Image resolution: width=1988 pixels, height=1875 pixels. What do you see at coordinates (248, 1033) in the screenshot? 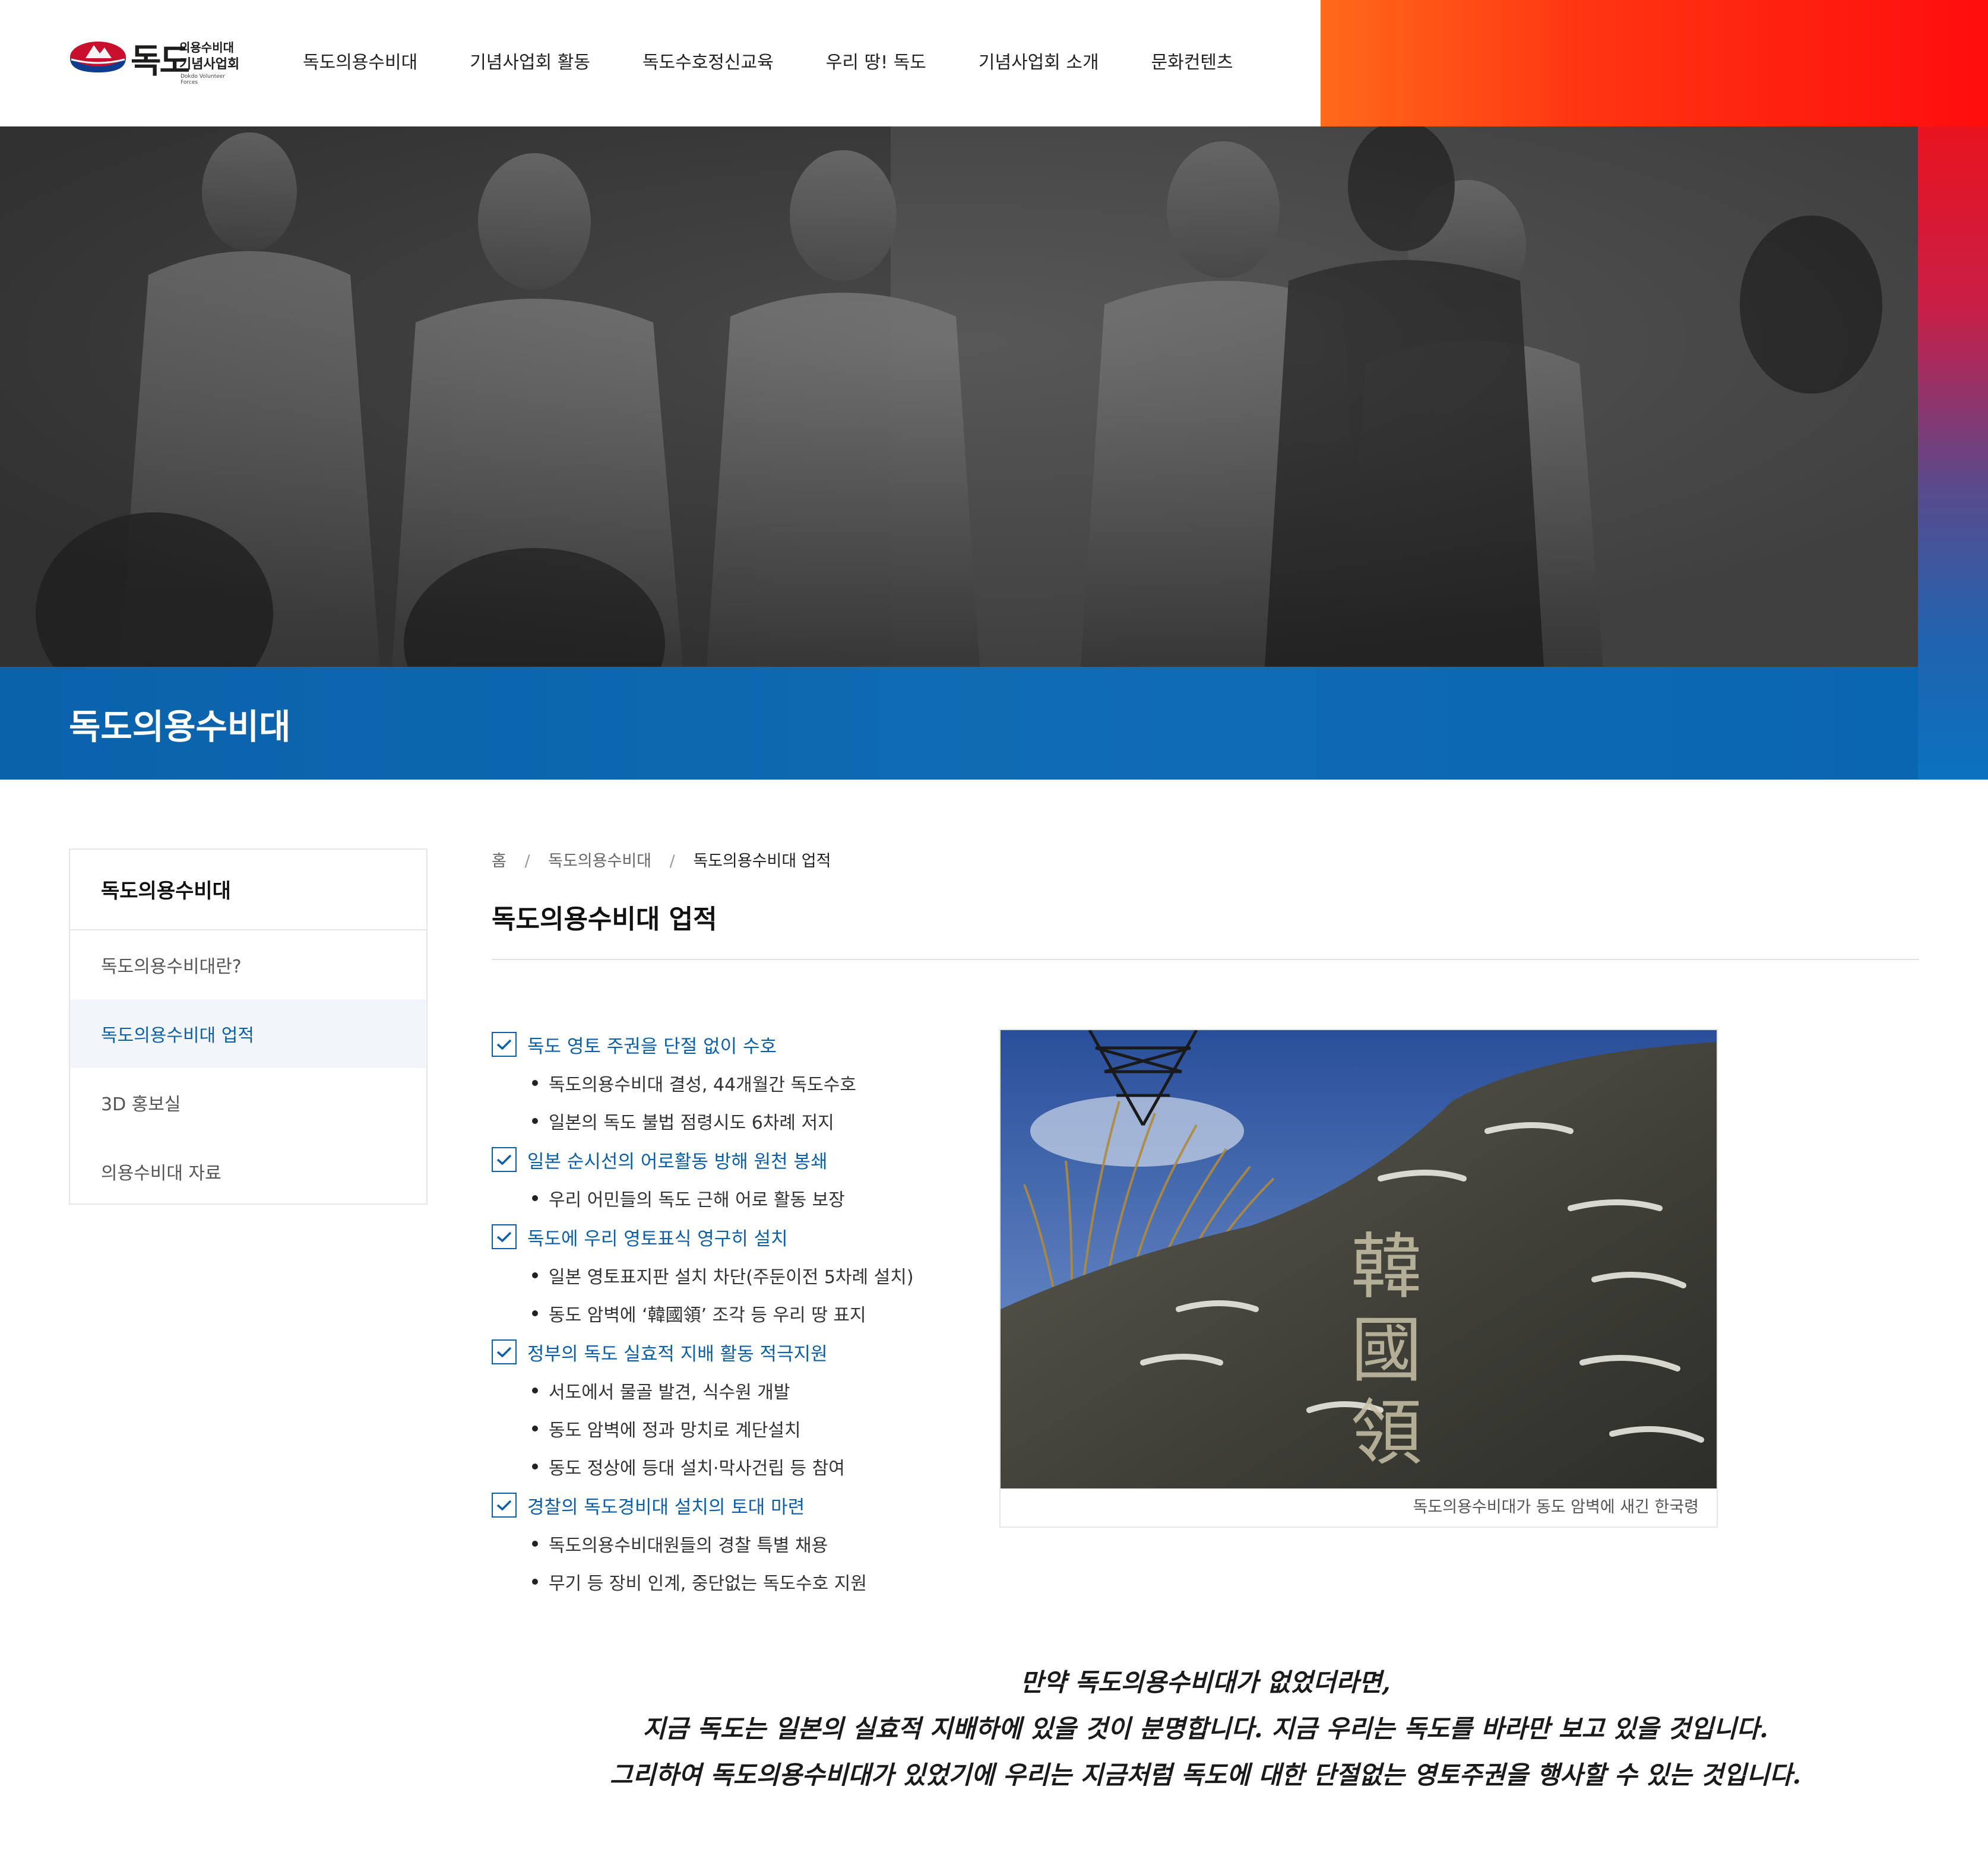
I see `side-menu-item-achievements: 독도의용수비대 업적` at bounding box center [248, 1033].